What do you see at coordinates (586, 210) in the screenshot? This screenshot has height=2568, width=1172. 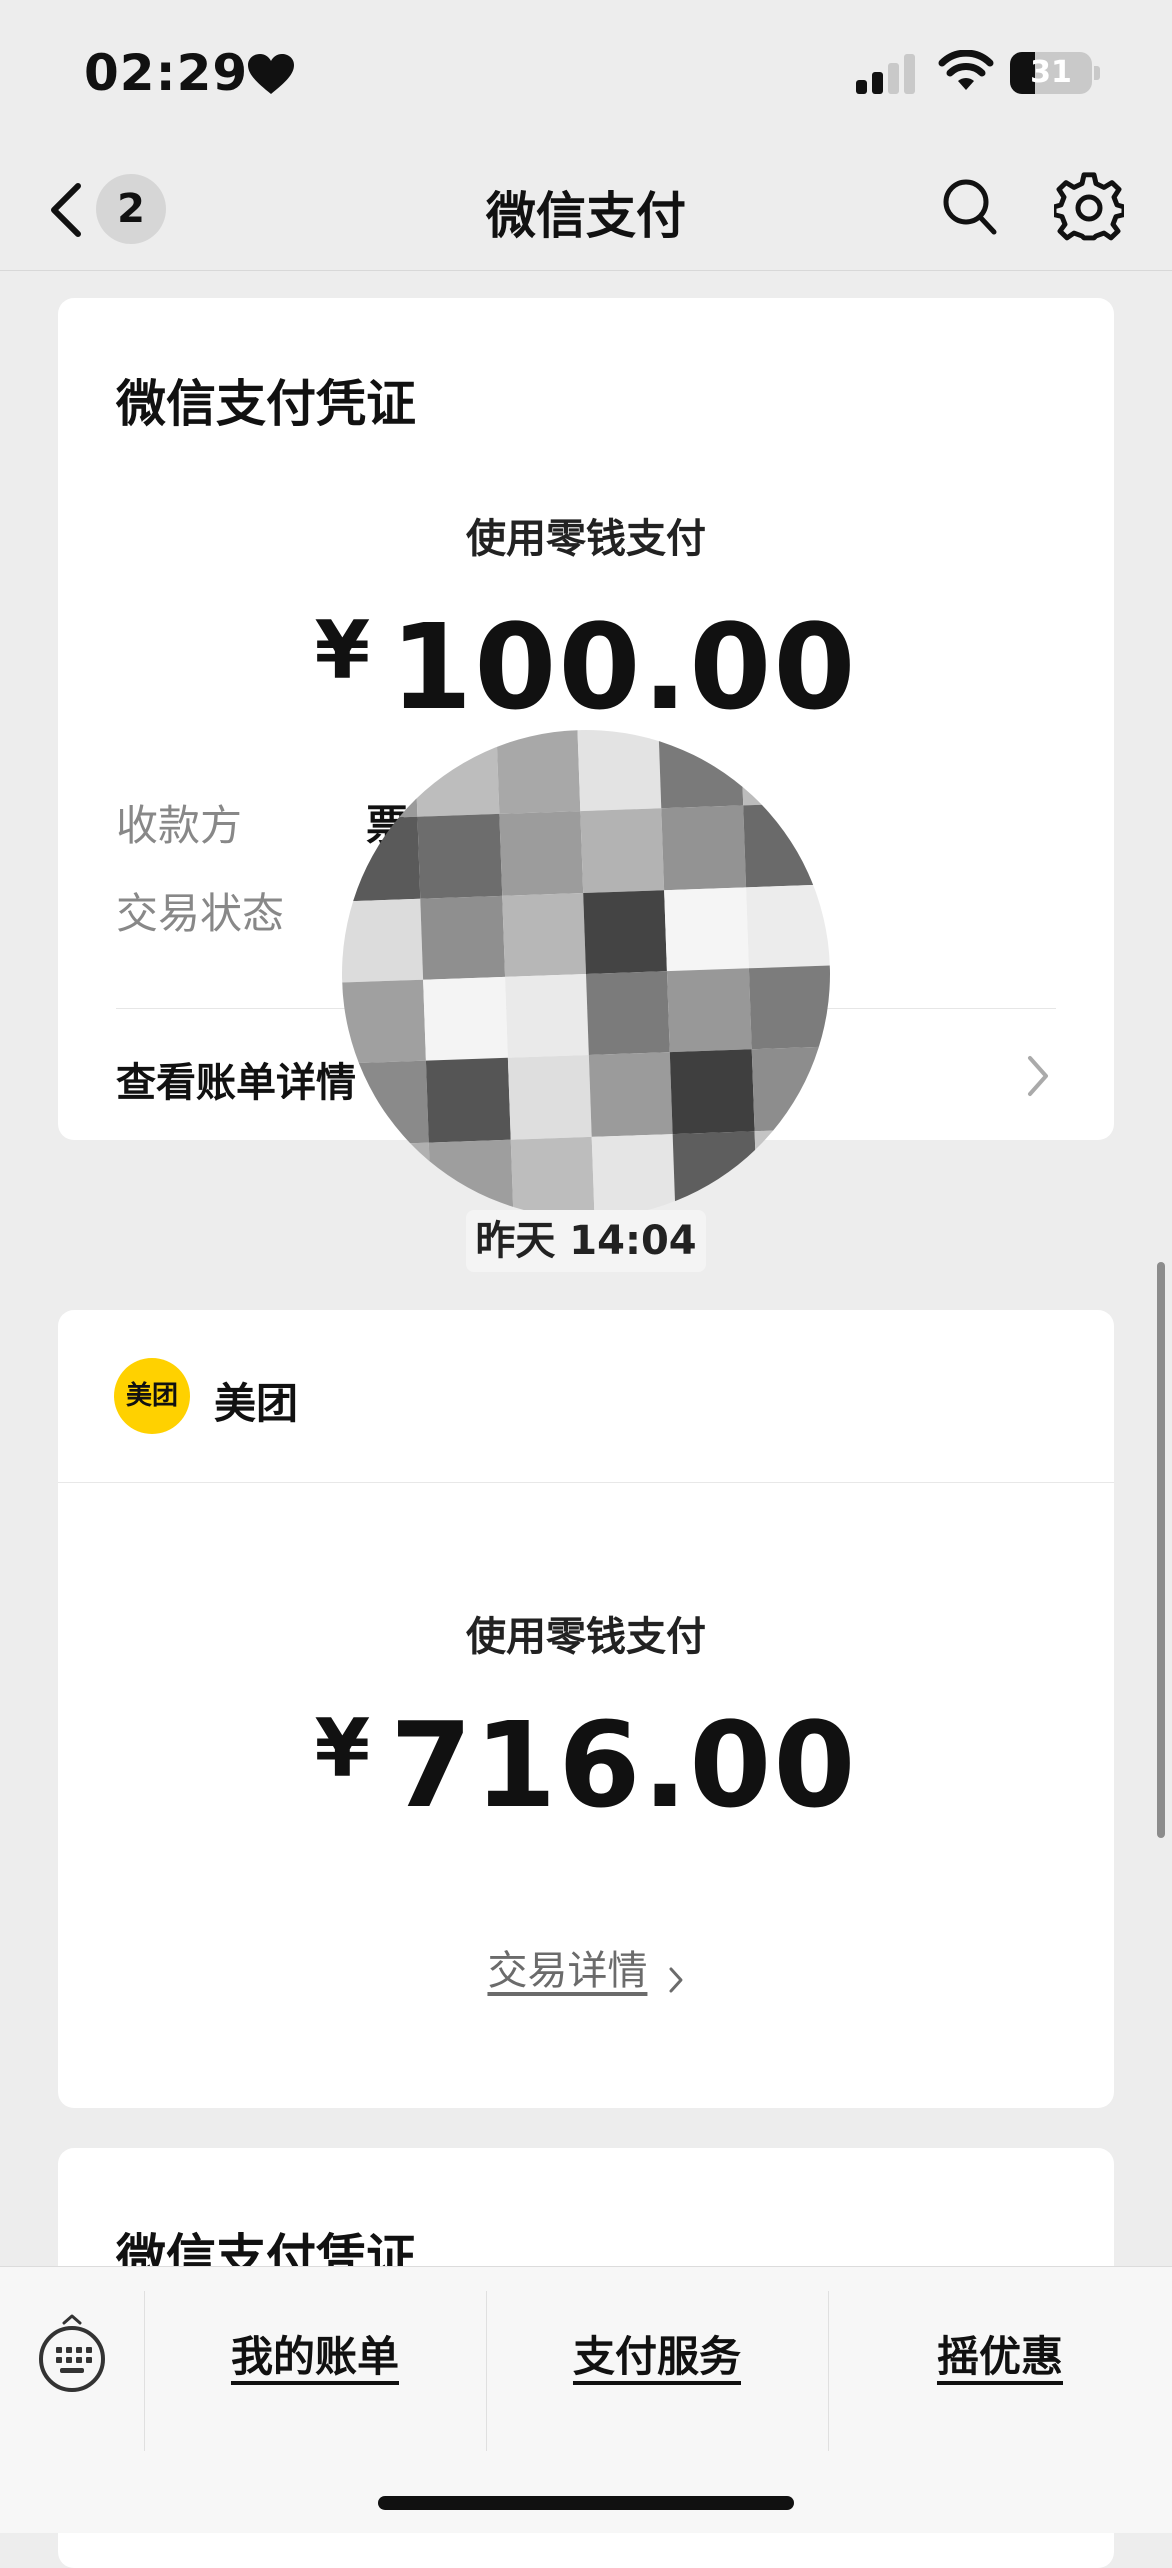 I see `nav-bar: 2 微信支付` at bounding box center [586, 210].